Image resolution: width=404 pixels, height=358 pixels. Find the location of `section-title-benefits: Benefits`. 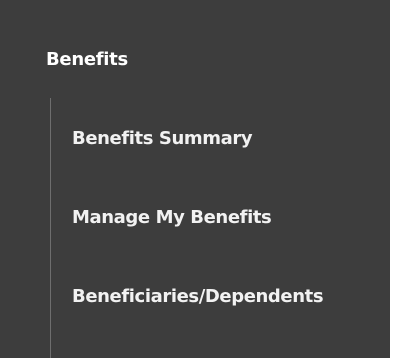

section-title-benefits: Benefits is located at coordinates (87, 60).